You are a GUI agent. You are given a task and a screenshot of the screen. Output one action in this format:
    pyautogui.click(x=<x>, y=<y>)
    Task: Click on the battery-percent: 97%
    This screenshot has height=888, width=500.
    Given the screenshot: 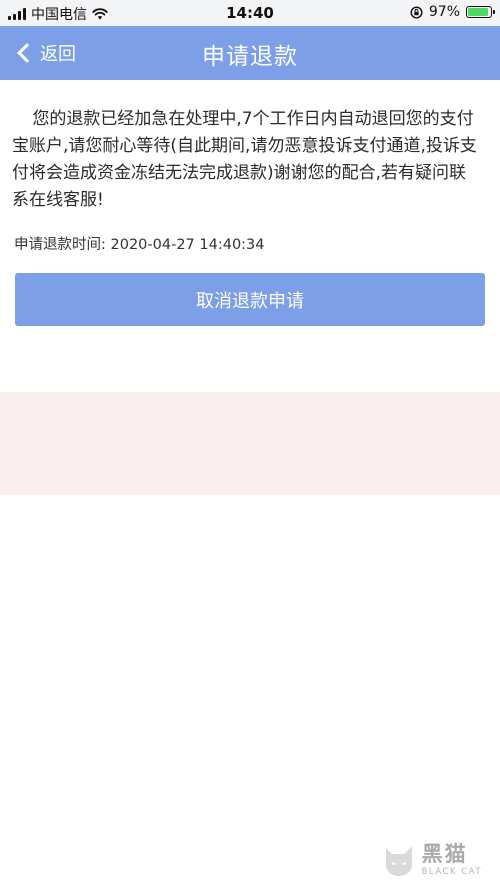 What is the action you would take?
    pyautogui.click(x=444, y=12)
    